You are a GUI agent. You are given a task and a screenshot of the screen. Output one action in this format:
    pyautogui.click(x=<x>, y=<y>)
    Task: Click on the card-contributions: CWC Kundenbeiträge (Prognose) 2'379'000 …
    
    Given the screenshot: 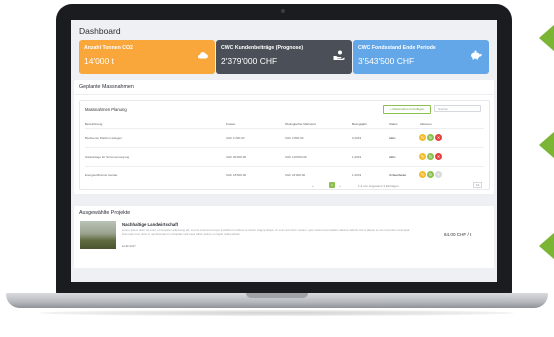 What is the action you would take?
    pyautogui.click(x=284, y=57)
    